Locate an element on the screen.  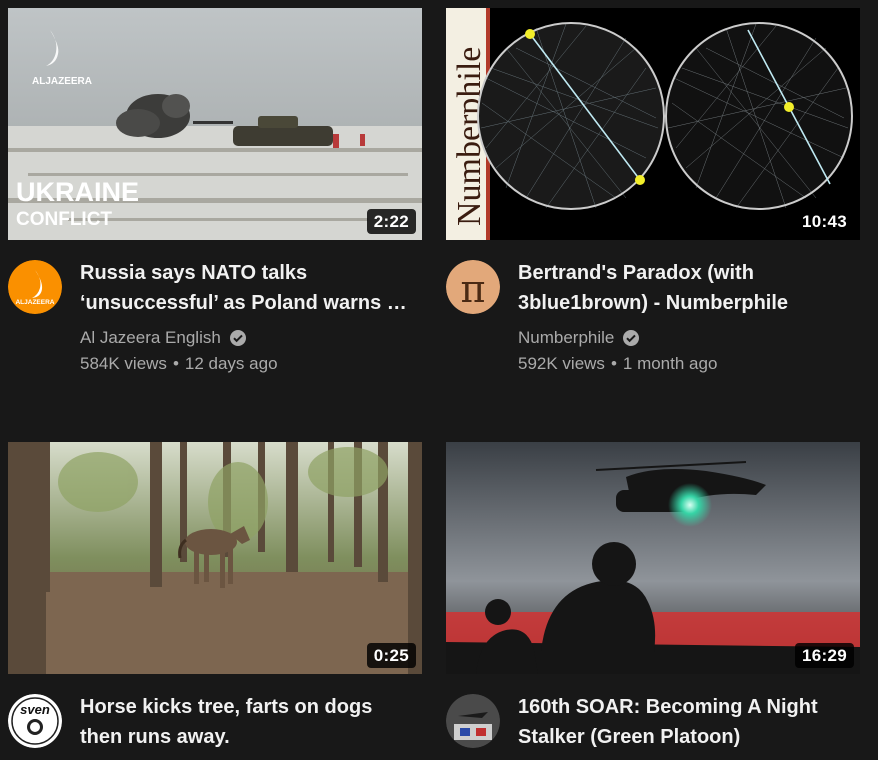
video-stats: 584K views • 12 days ago is located at coordinates (179, 363).